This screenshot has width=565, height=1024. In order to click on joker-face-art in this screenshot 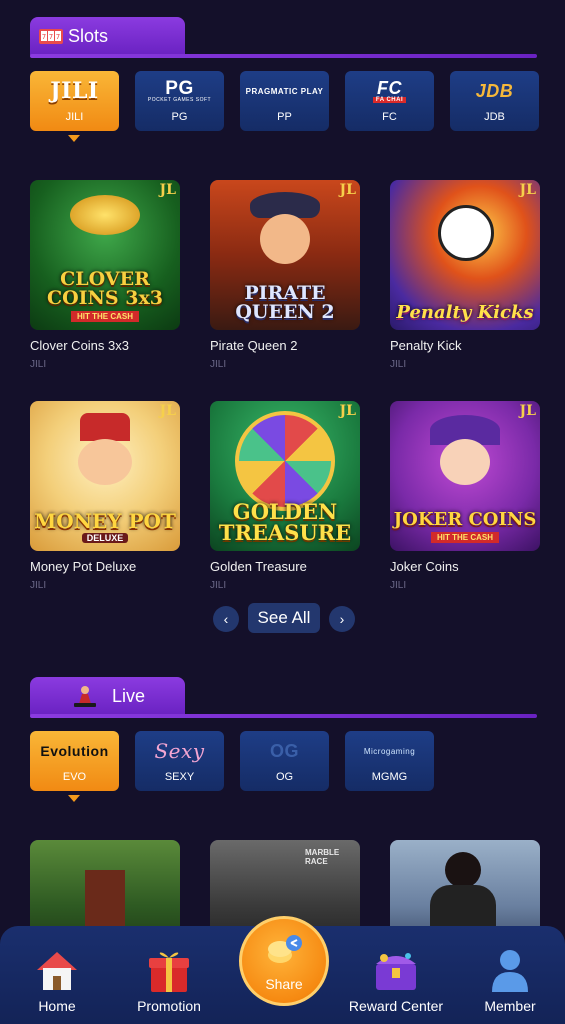, I will do `click(465, 462)`.